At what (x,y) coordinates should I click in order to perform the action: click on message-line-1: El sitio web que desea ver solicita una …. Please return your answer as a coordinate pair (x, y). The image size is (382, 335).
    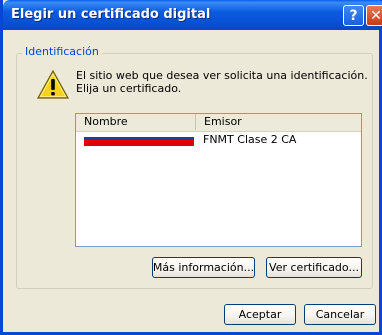
    Looking at the image, I should click on (222, 75).